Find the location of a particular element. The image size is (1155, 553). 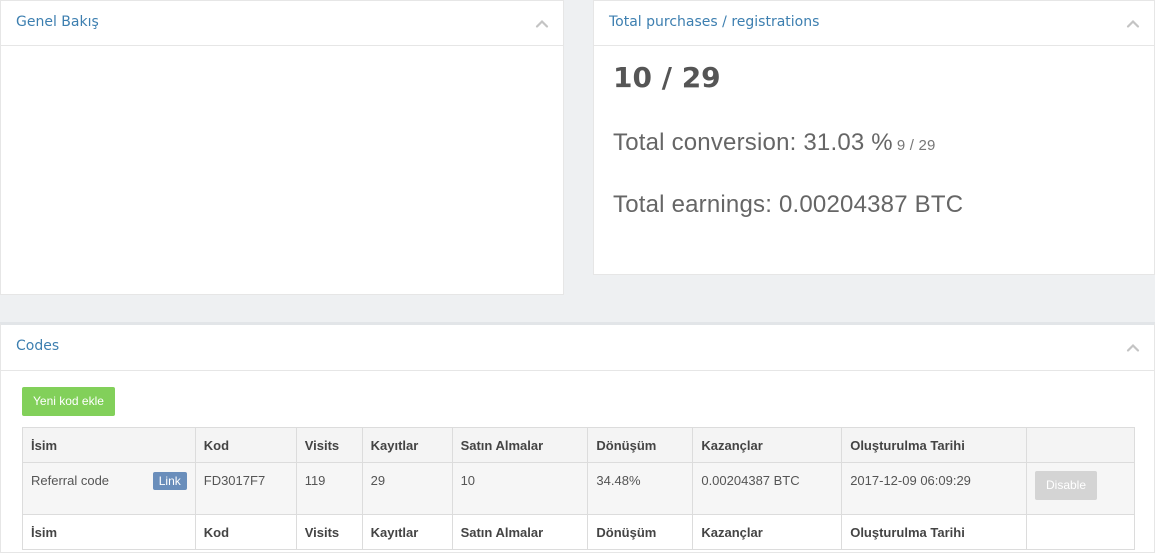

column-footer-visits: Visits is located at coordinates (329, 532).